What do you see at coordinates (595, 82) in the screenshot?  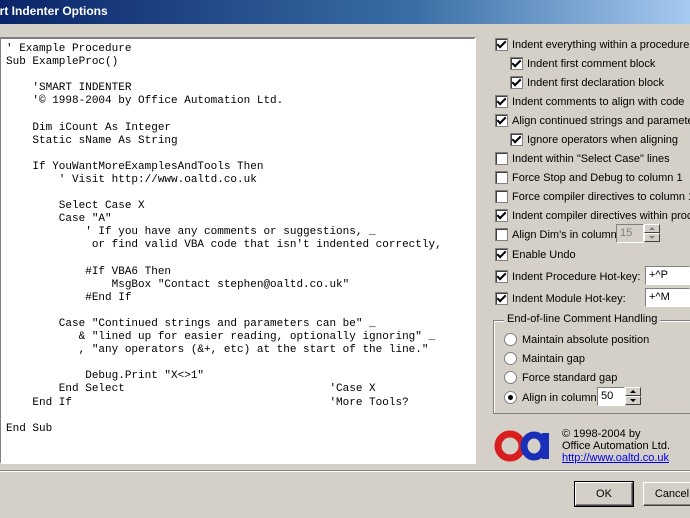 I see `indent-first-declaration-label: Indent first declaration block` at bounding box center [595, 82].